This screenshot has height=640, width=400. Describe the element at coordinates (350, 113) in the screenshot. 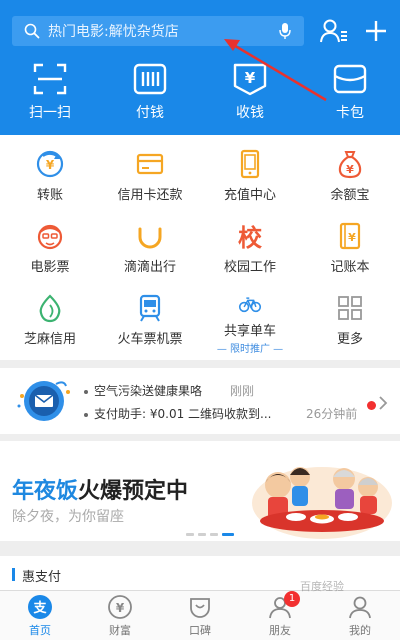

I see `quick-action-label: 卡包` at that location.